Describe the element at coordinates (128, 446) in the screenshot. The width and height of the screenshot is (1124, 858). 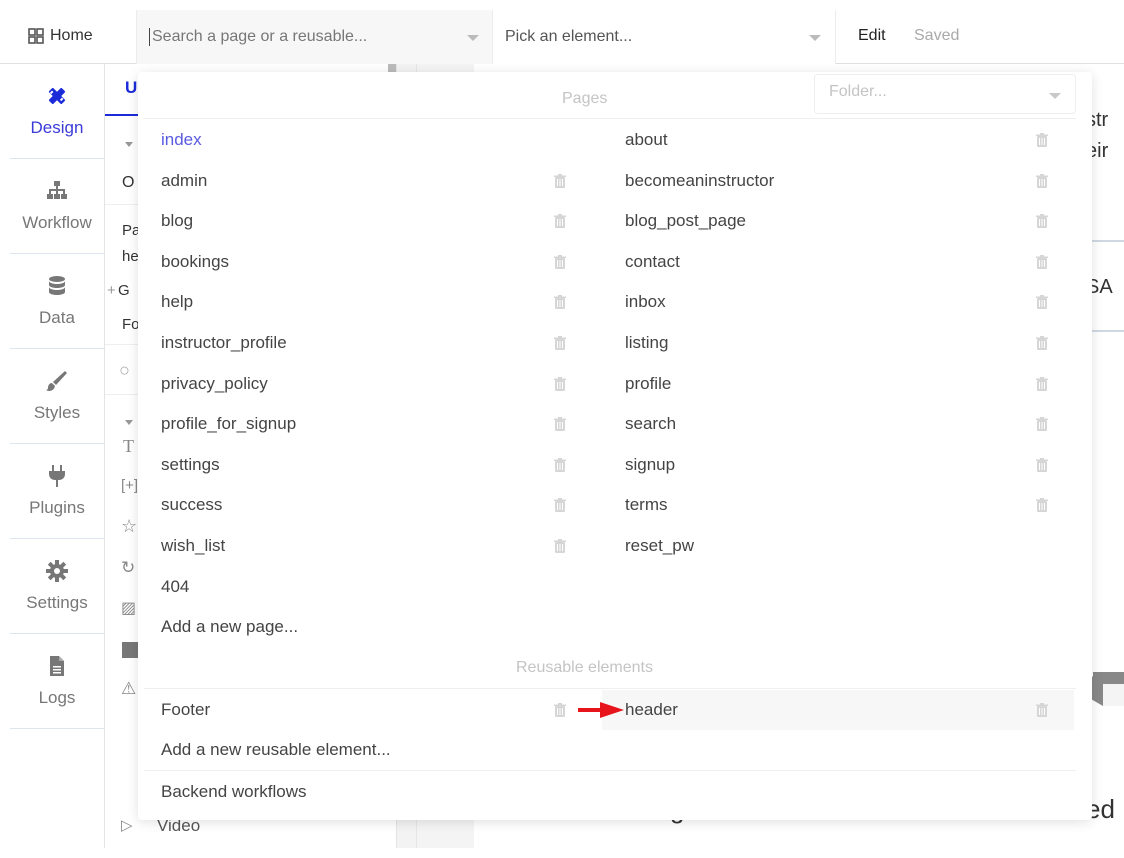
I see `text-element-icon: T` at that location.